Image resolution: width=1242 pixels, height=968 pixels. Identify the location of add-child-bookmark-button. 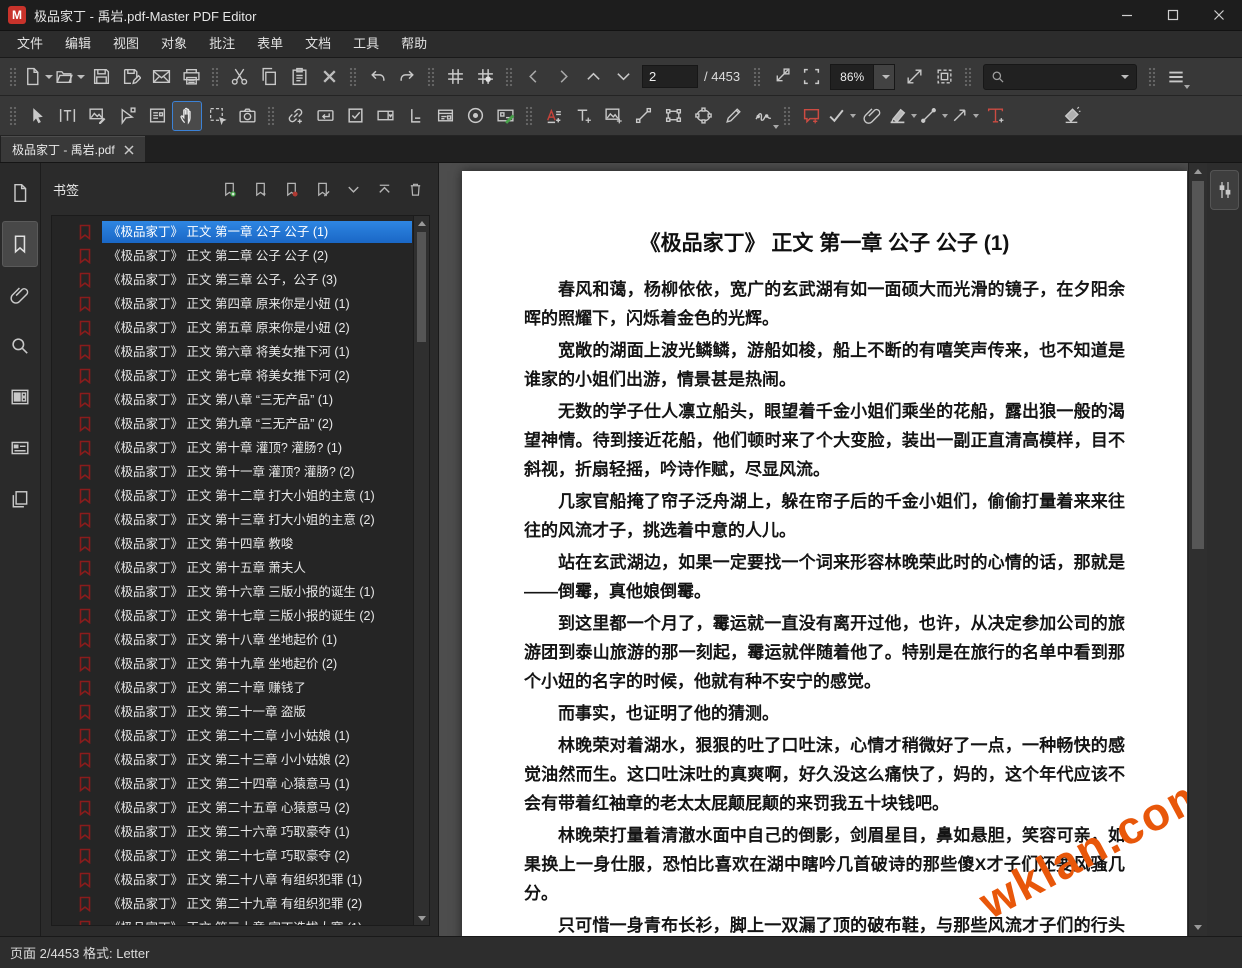
(260, 189).